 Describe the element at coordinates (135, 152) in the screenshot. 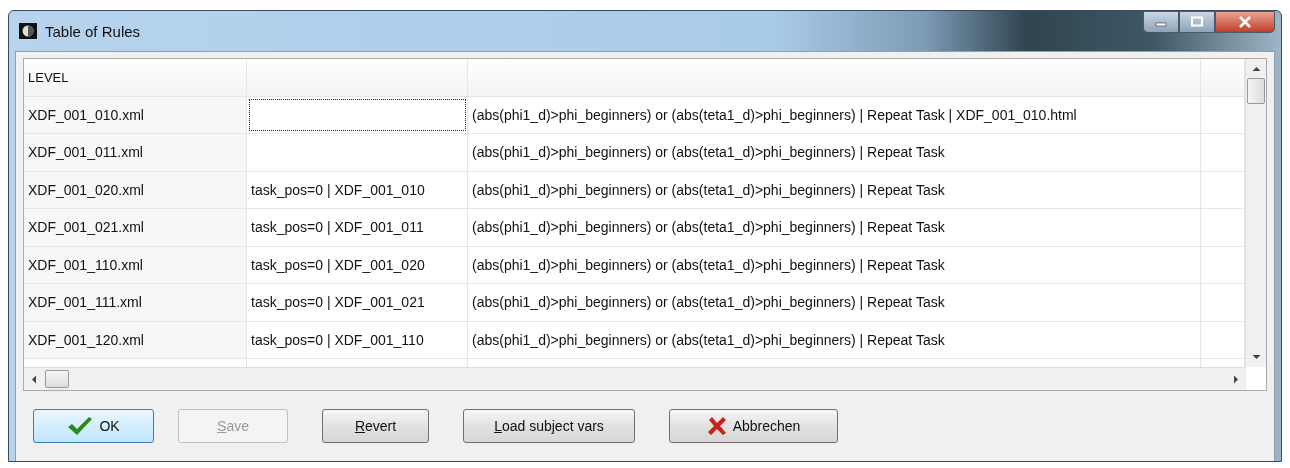

I see `table-cell: XDF_001_011.xml` at that location.